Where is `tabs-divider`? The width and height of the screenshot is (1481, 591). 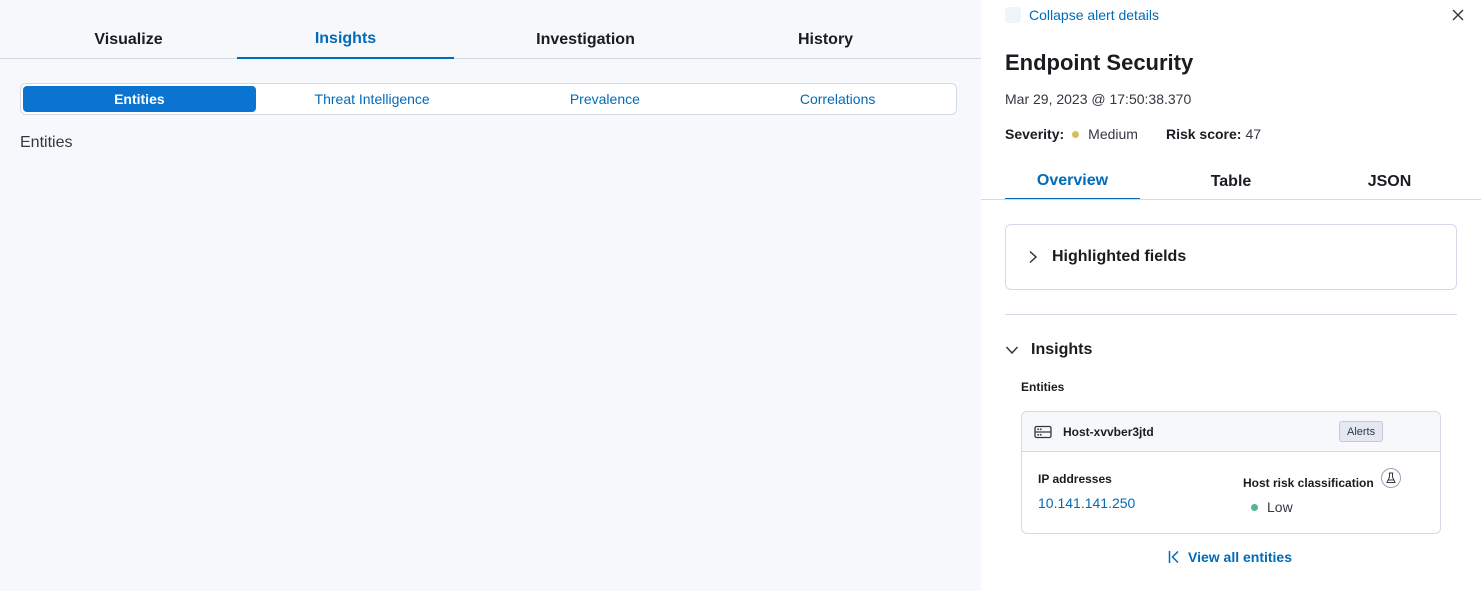
tabs-divider is located at coordinates (1231, 199).